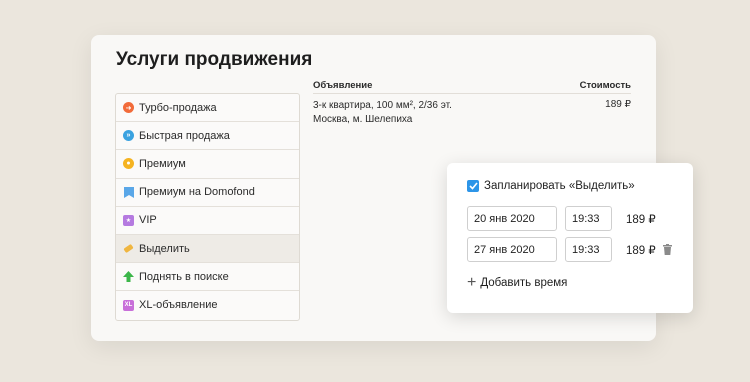  I want to click on menu-item-xl: XL XL-объявление, so click(207, 305).